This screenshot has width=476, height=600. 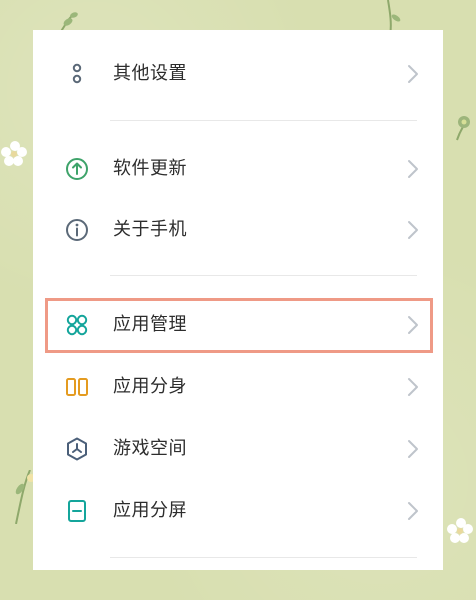 I want to click on settings-item-label: 其他设置, so click(x=150, y=73).